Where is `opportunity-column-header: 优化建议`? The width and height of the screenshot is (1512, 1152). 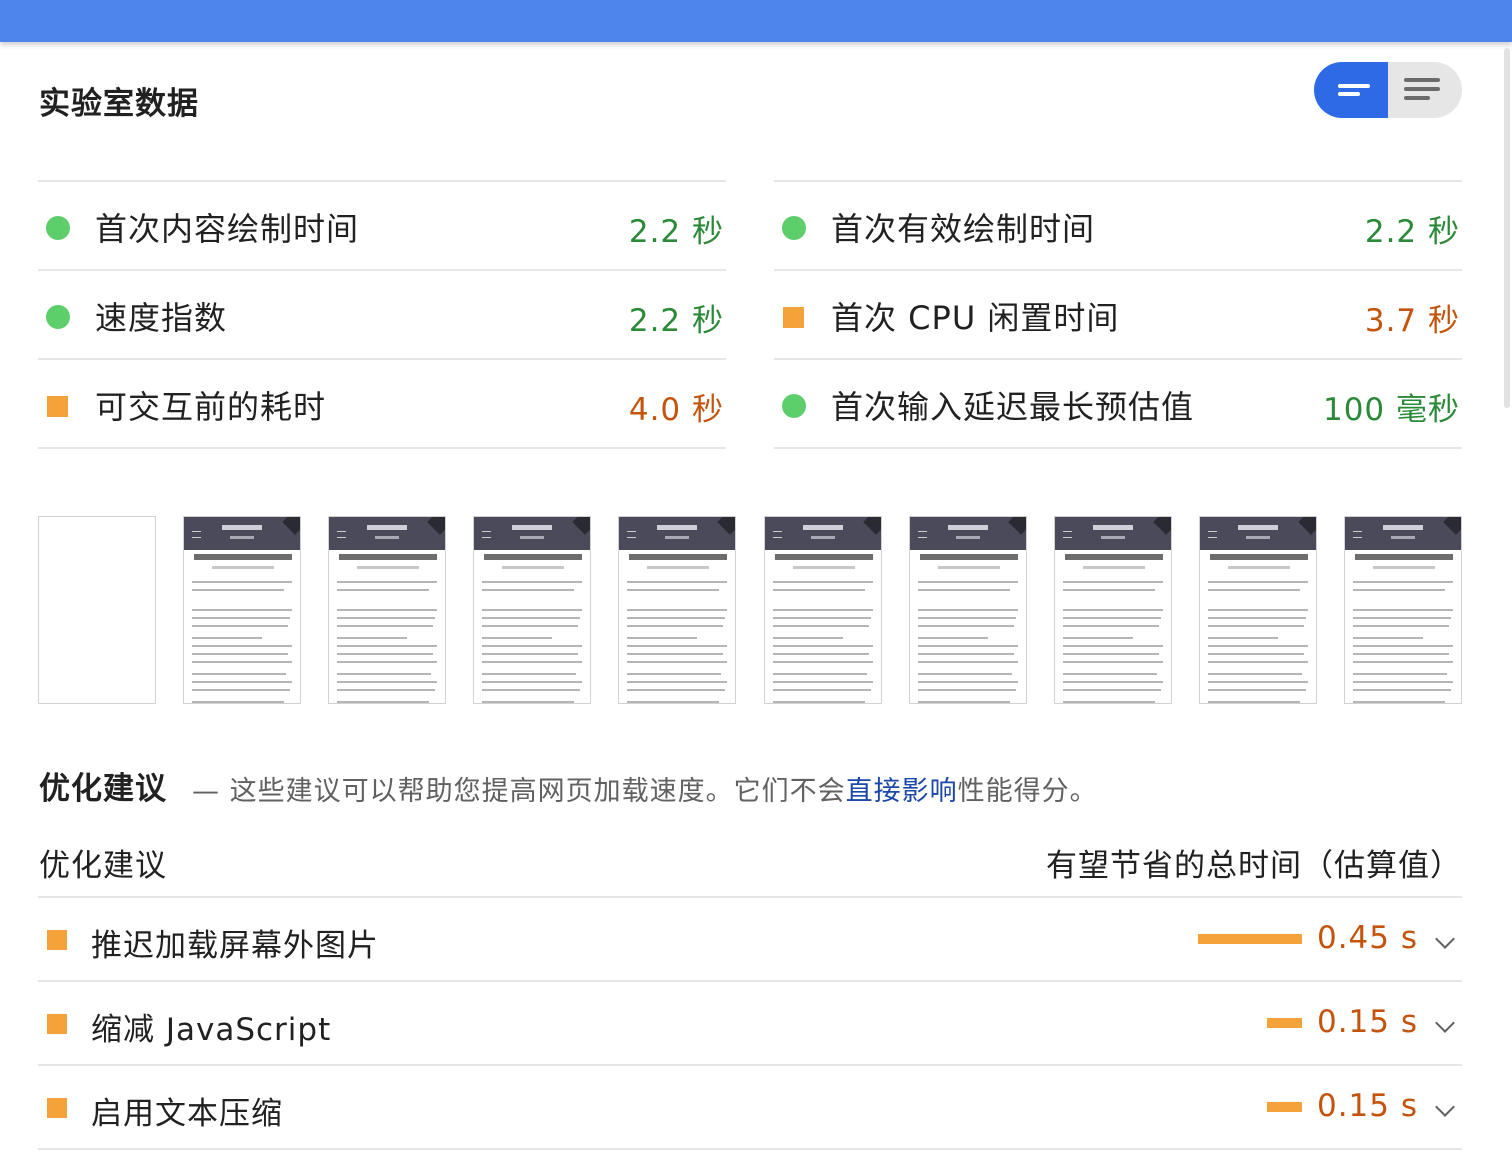
opportunity-column-header: 优化建议 is located at coordinates (103, 866).